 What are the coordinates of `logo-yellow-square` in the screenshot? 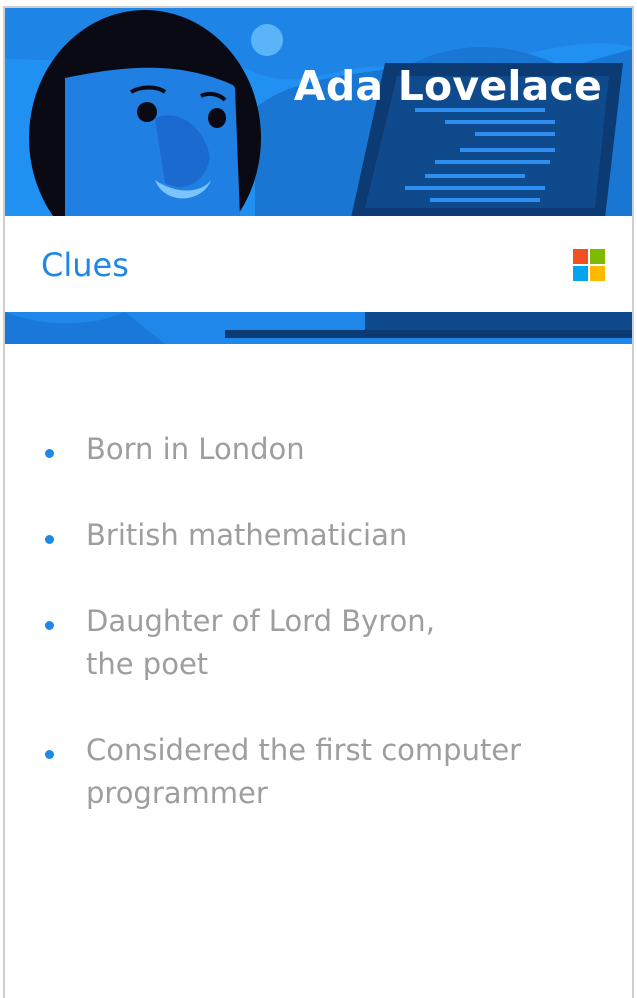 It's located at (597, 273).